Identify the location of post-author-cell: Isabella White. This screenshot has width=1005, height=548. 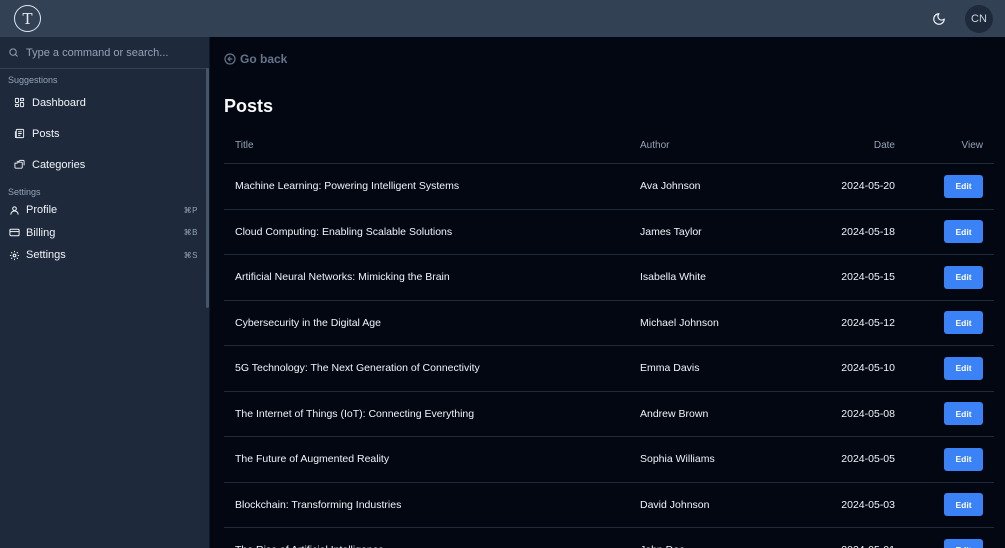
(673, 277).